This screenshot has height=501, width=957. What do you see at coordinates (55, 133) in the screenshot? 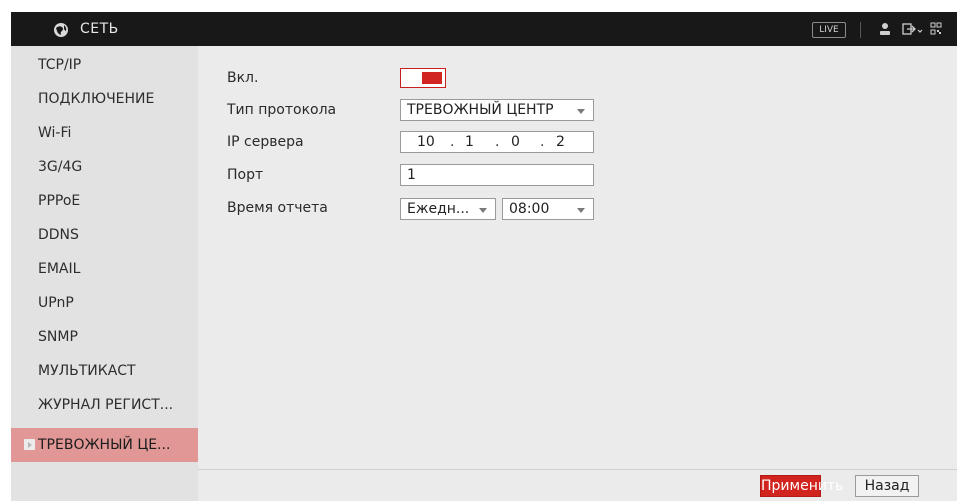
I see `sidebar-item-label: Wi-Fi` at bounding box center [55, 133].